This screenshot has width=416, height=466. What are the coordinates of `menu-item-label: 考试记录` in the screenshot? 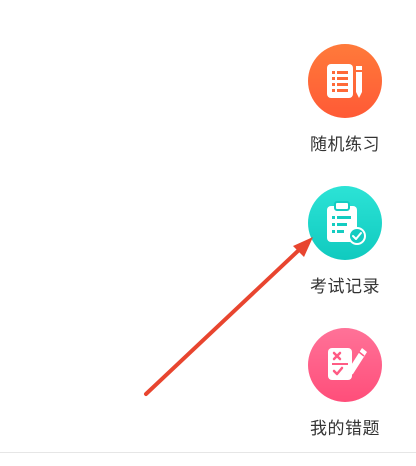 It's located at (345, 287).